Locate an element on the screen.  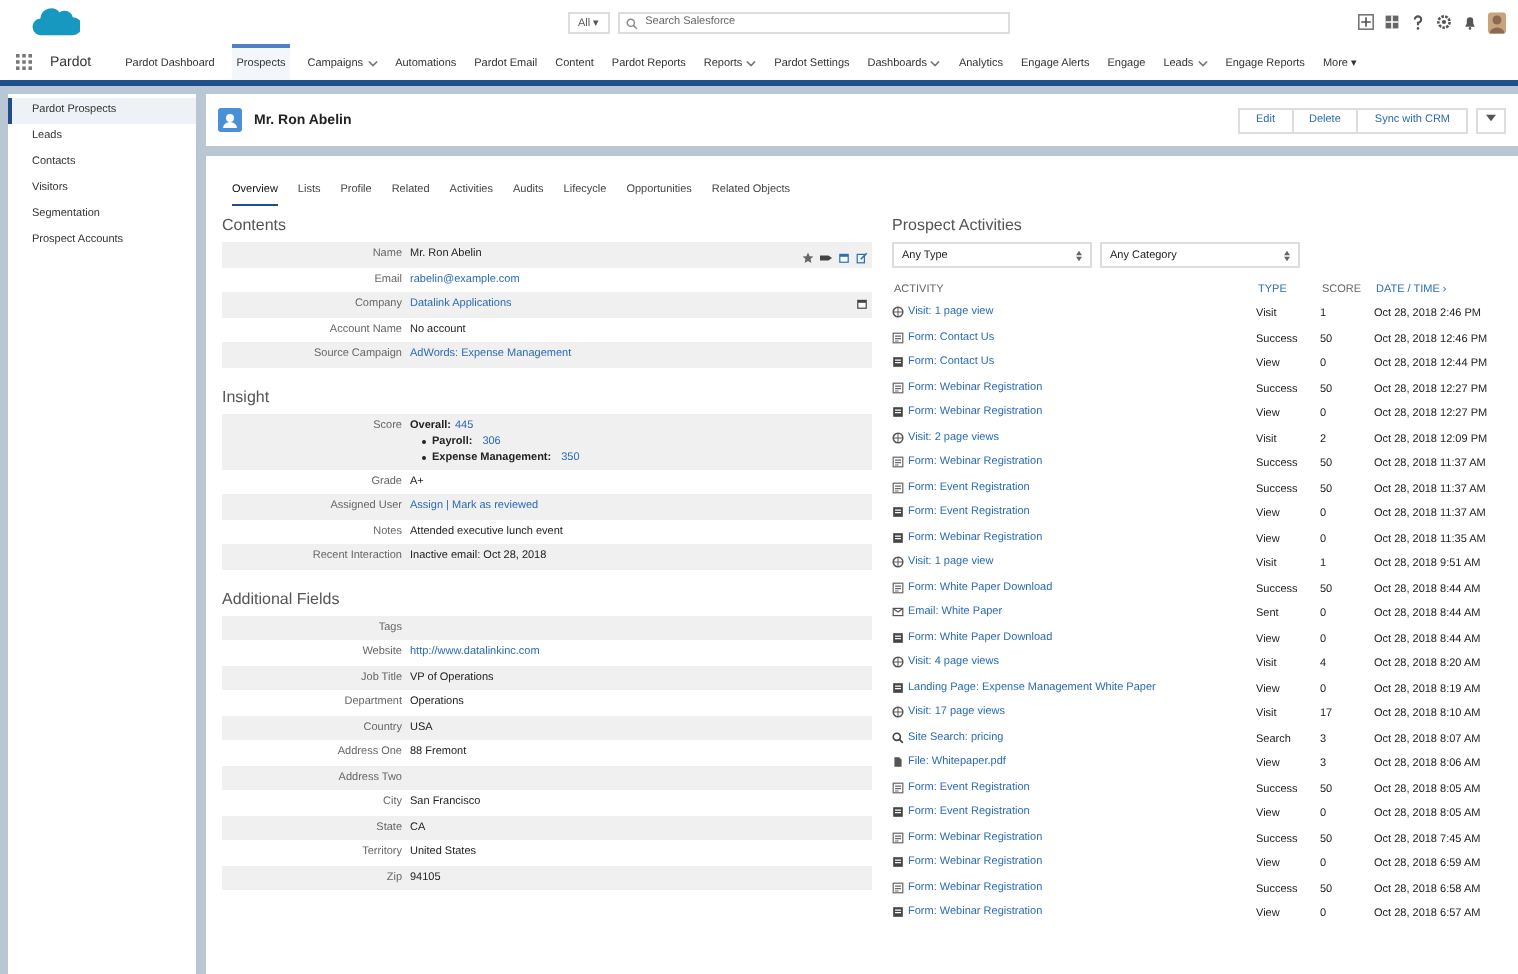
envelope-icon is located at coordinates (898, 612).